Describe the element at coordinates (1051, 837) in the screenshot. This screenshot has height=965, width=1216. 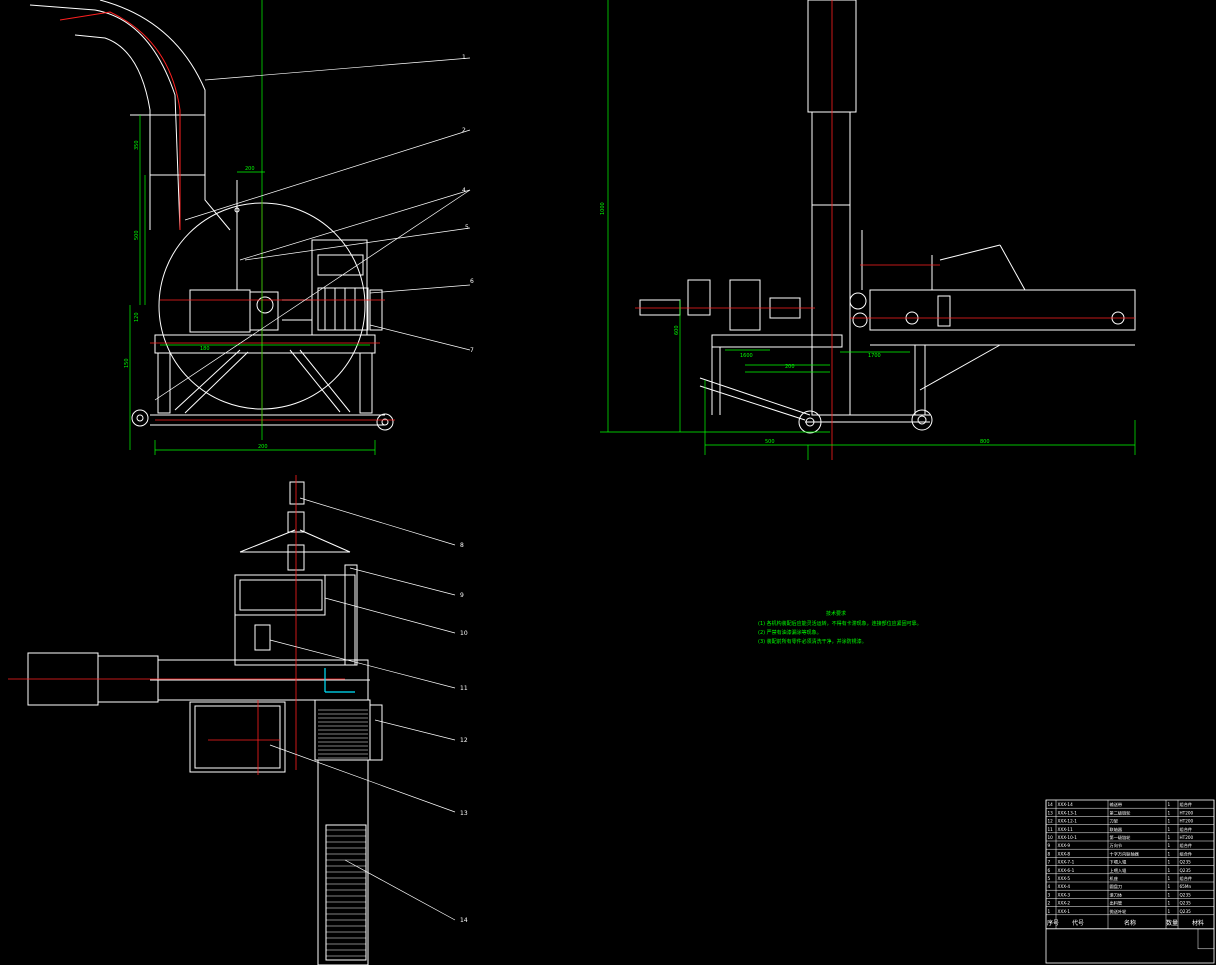
I see `title-block-cell: 10` at that location.